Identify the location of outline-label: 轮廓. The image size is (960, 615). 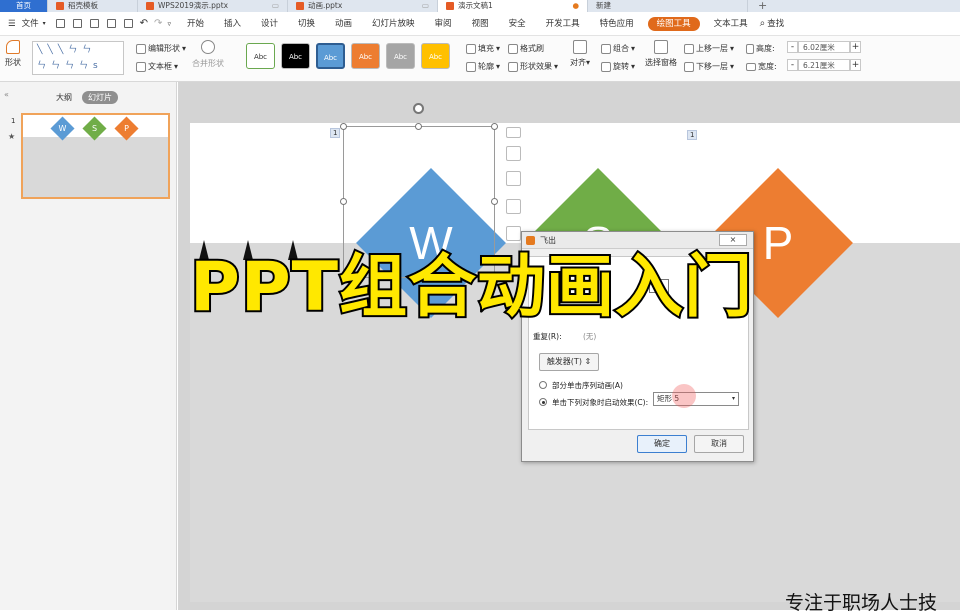
(486, 66).